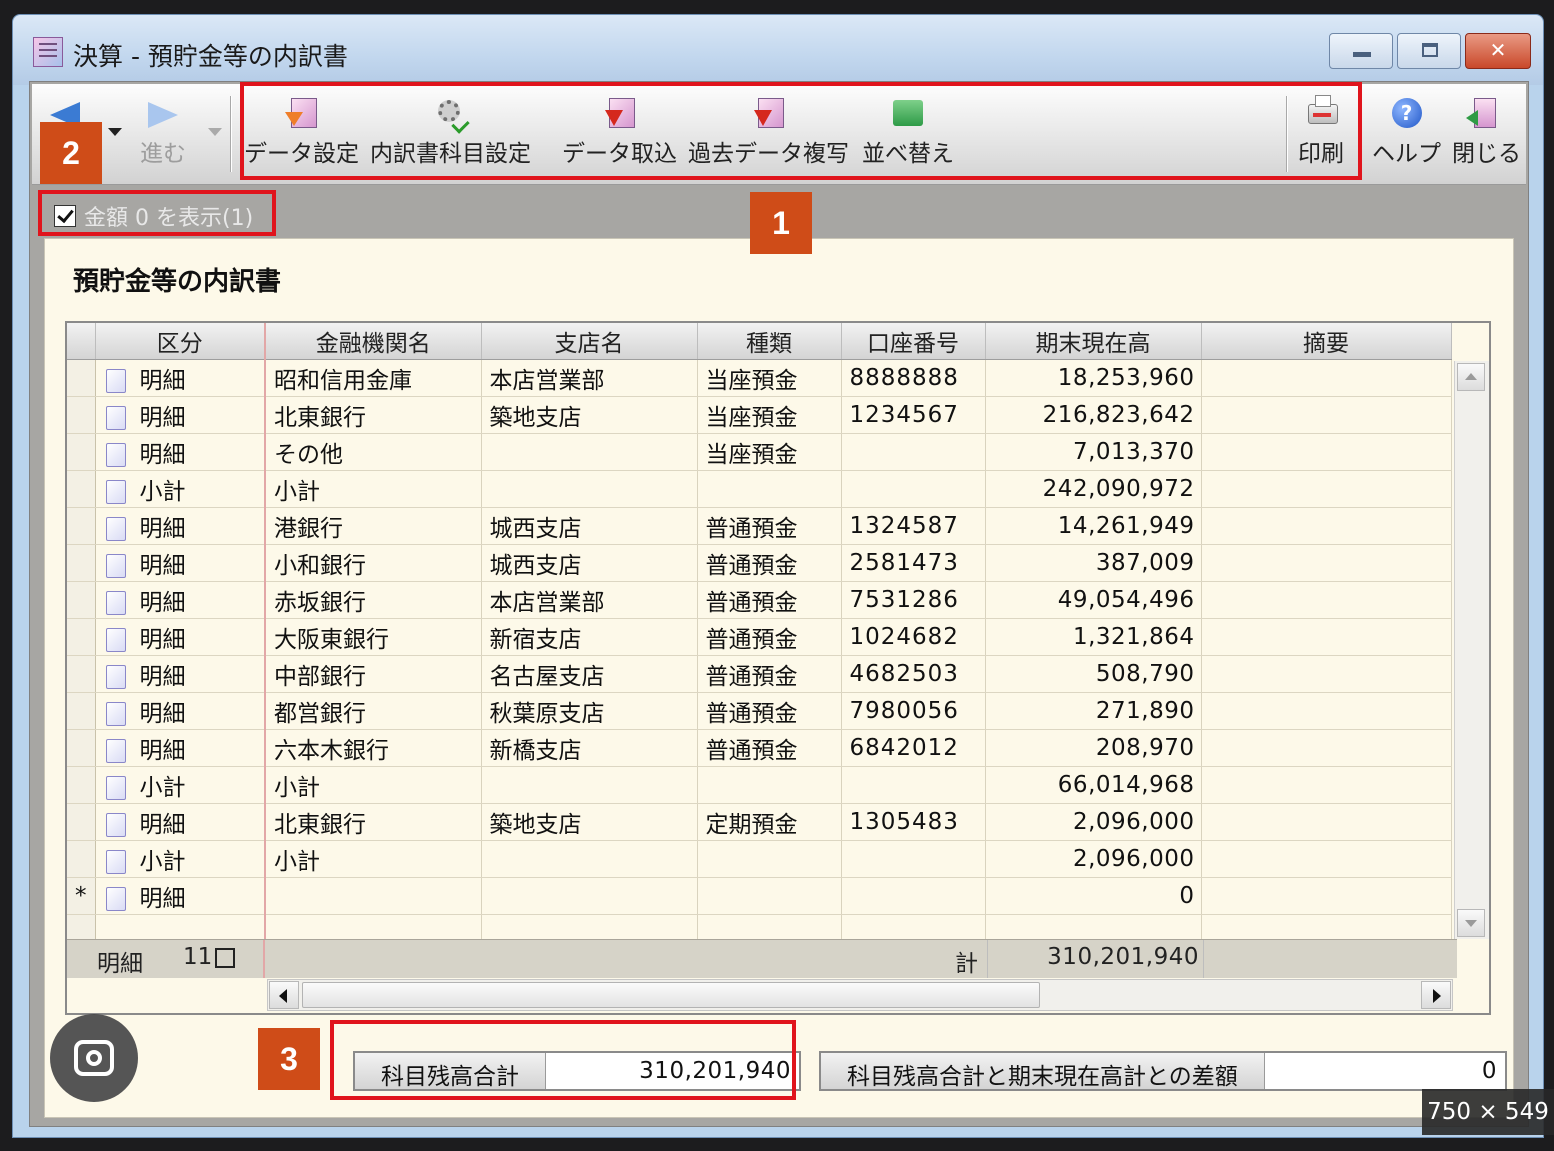 Image resolution: width=1554 pixels, height=1151 pixels. Describe the element at coordinates (1471, 377) in the screenshot. I see `scroll-up-button` at that location.